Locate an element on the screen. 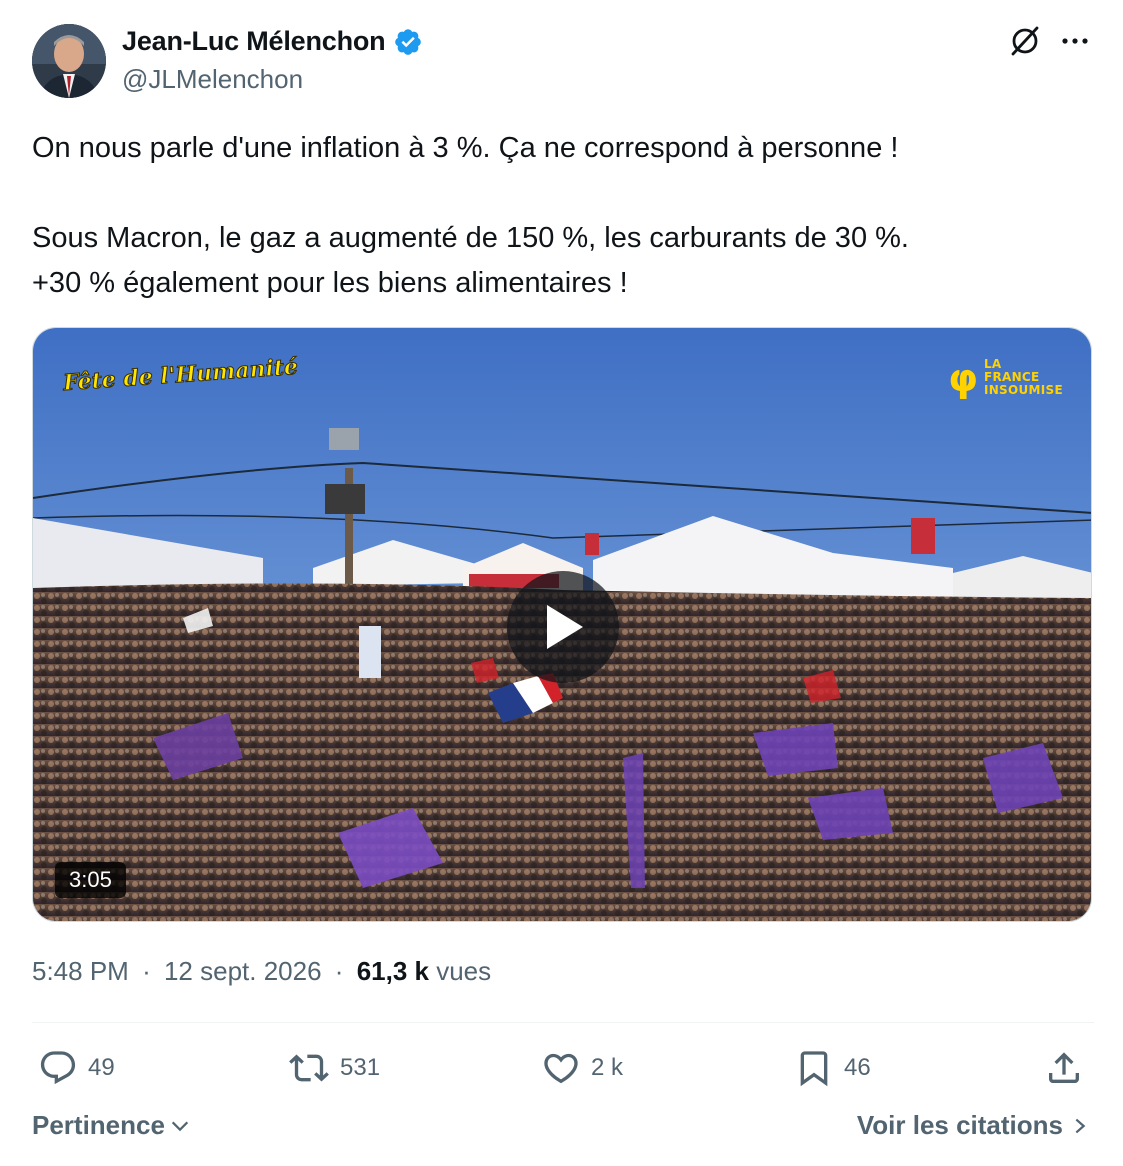  views-count: 61,3 k is located at coordinates (392, 971).